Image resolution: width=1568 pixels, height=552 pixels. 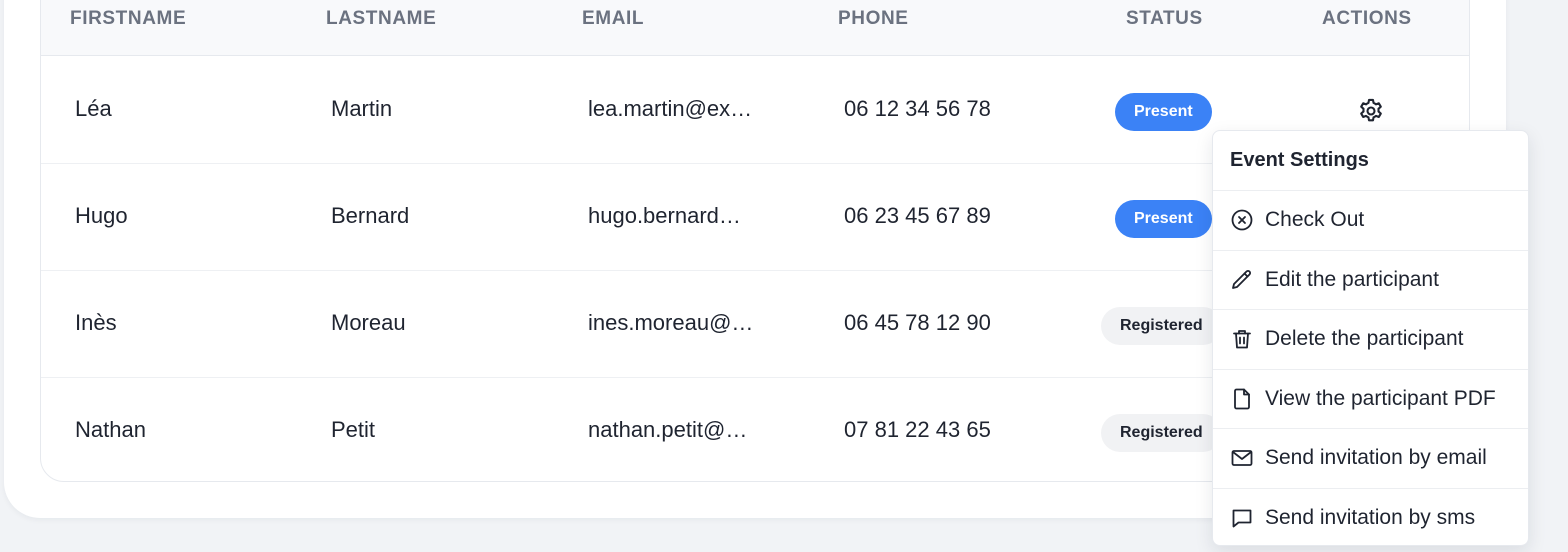 What do you see at coordinates (1242, 339) in the screenshot?
I see `trash-icon` at bounding box center [1242, 339].